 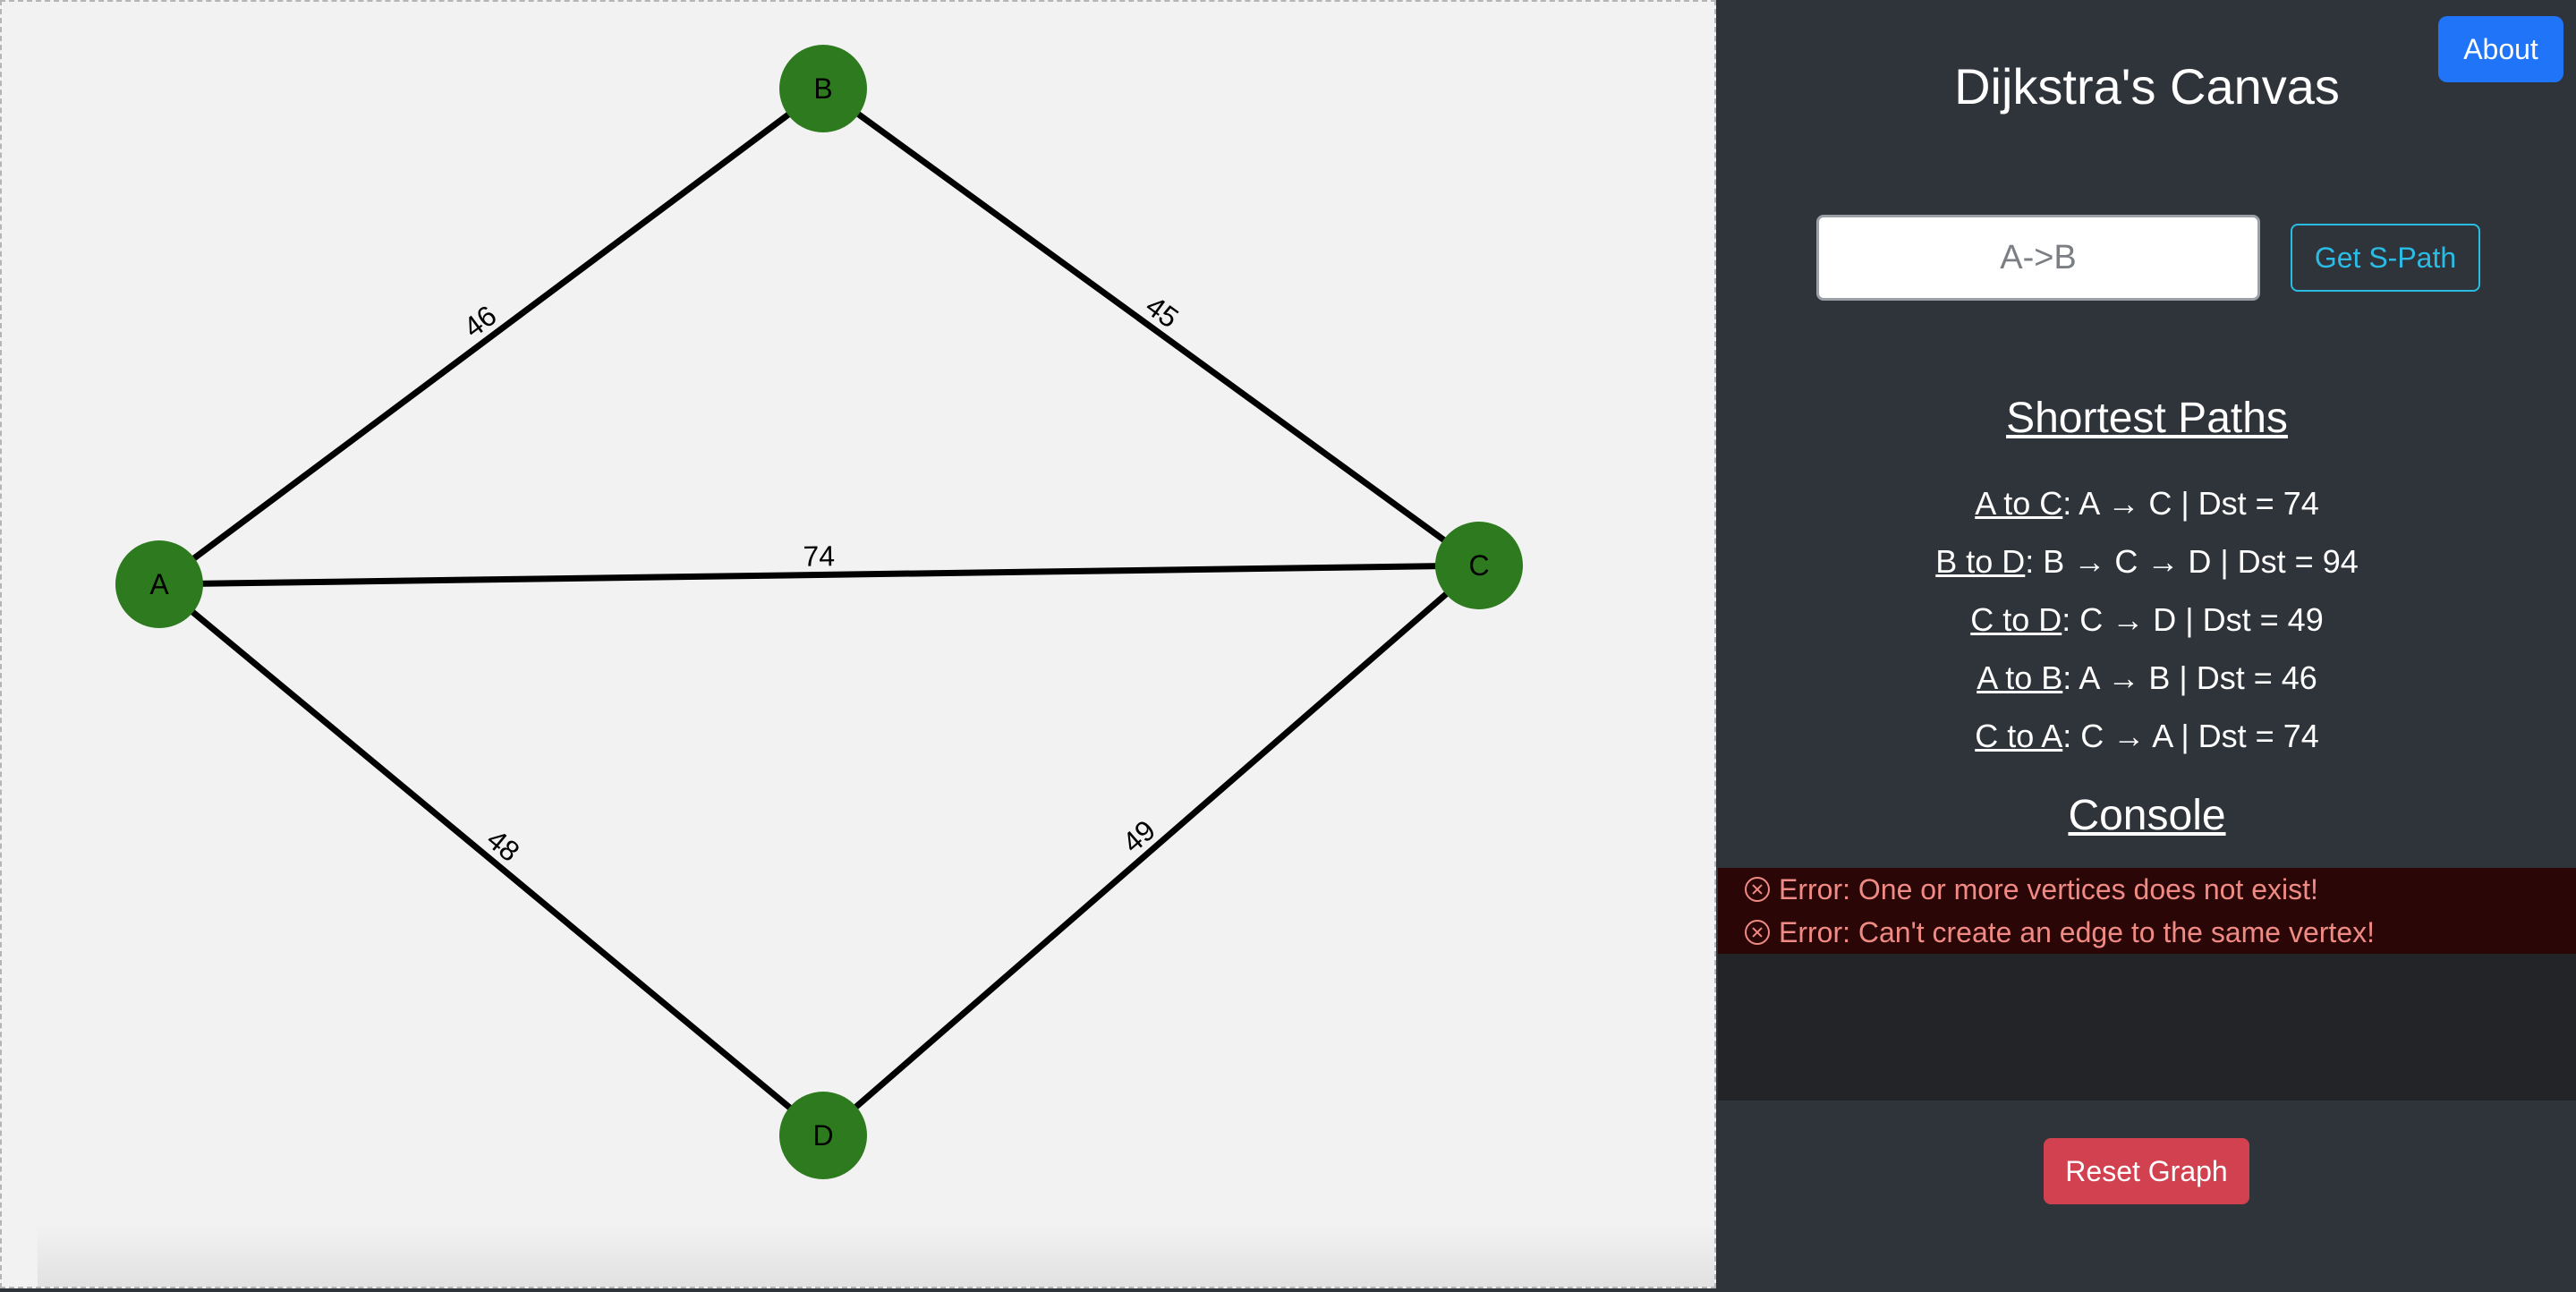 I want to click on vertex-d: D, so click(x=823, y=1135).